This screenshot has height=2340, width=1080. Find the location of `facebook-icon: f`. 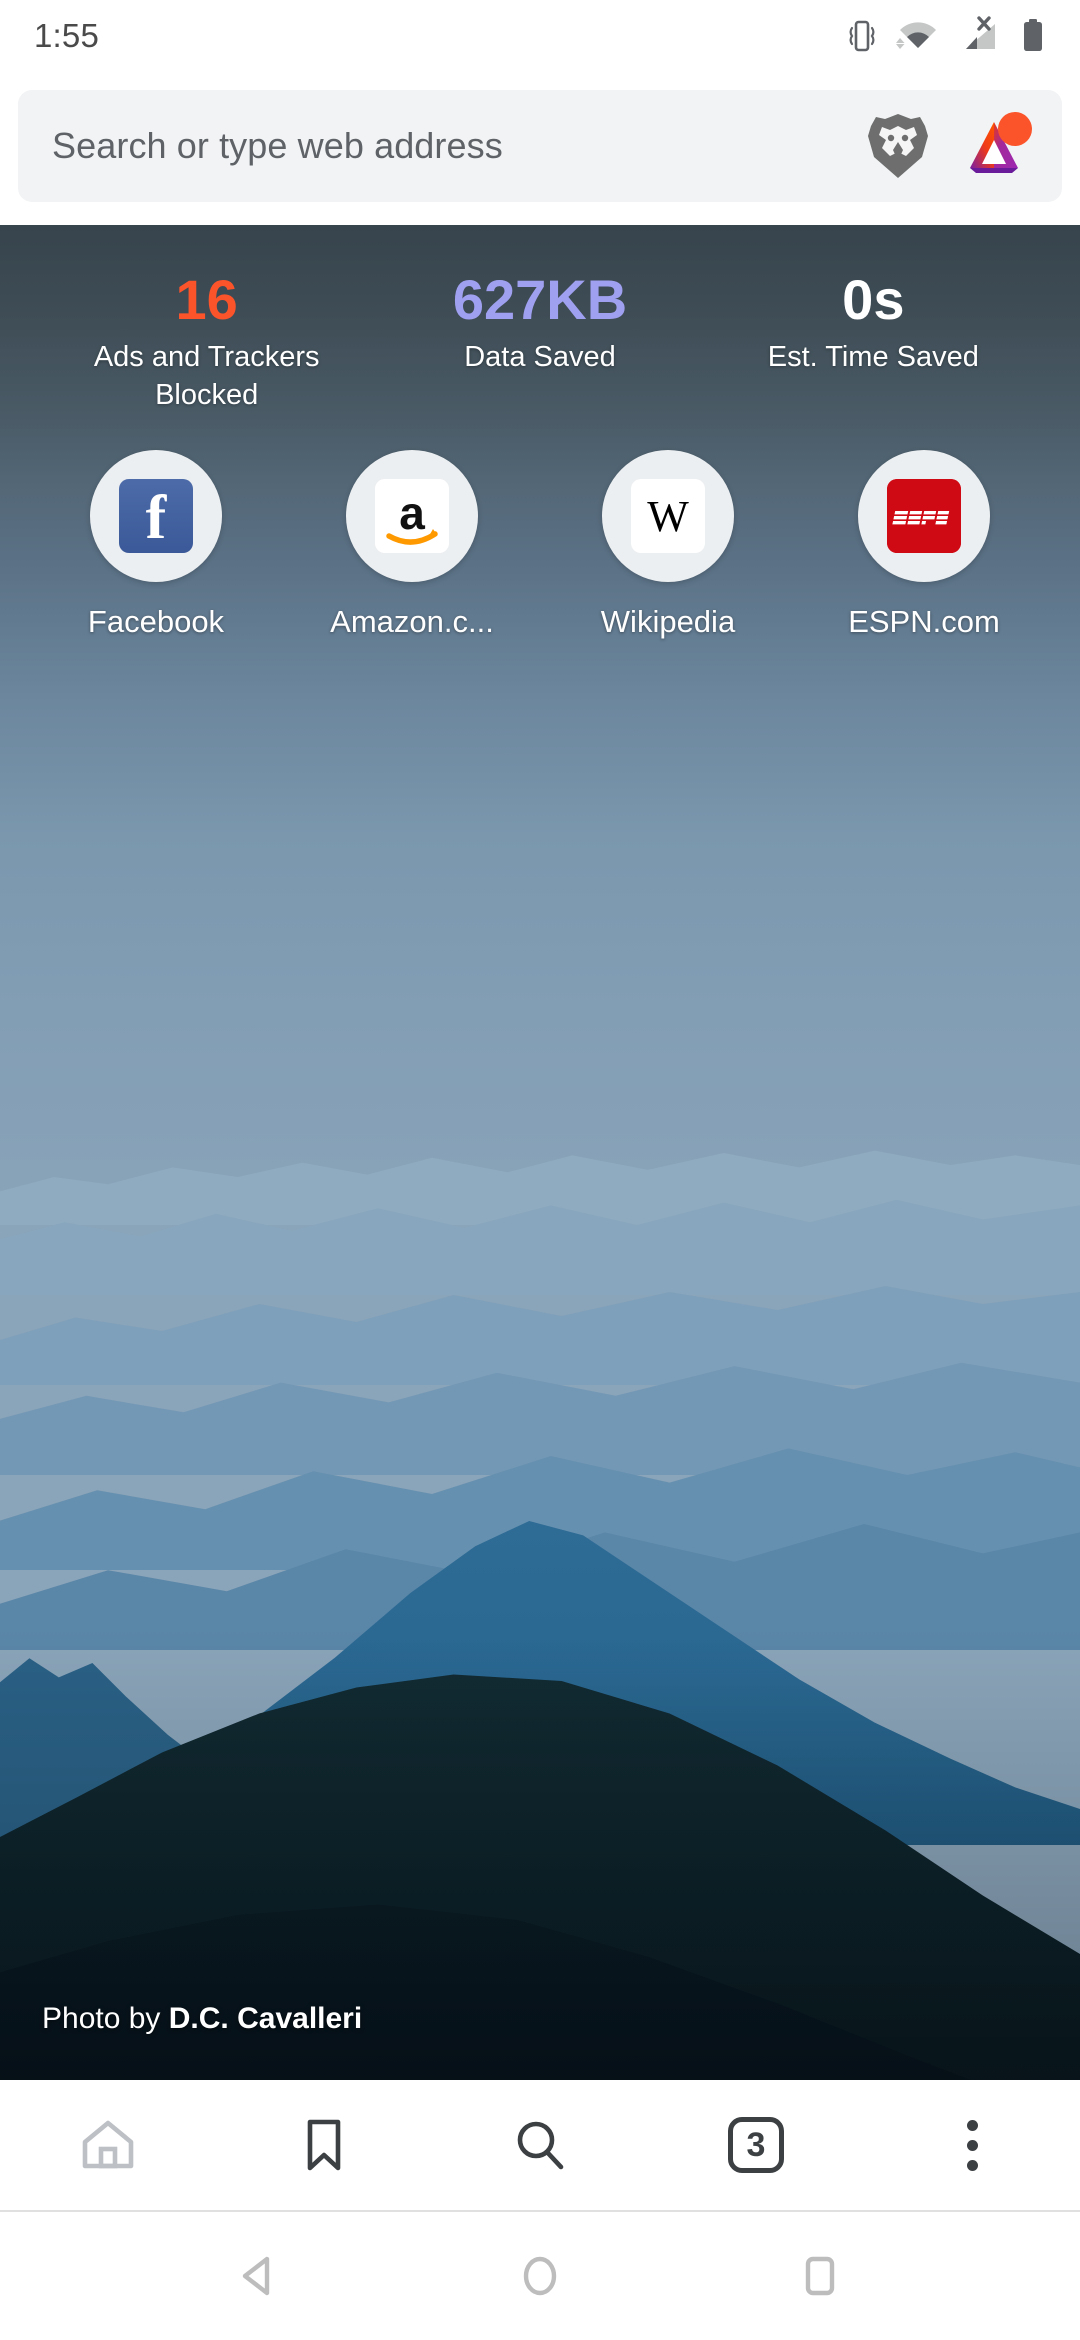

facebook-icon: f is located at coordinates (156, 516).